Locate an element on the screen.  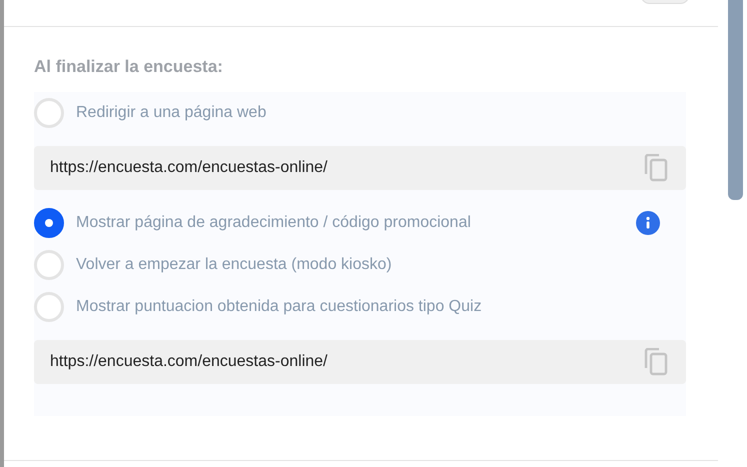
option-label: Mostrar página de agradecimiento / código promocional is located at coordinates (273, 223).